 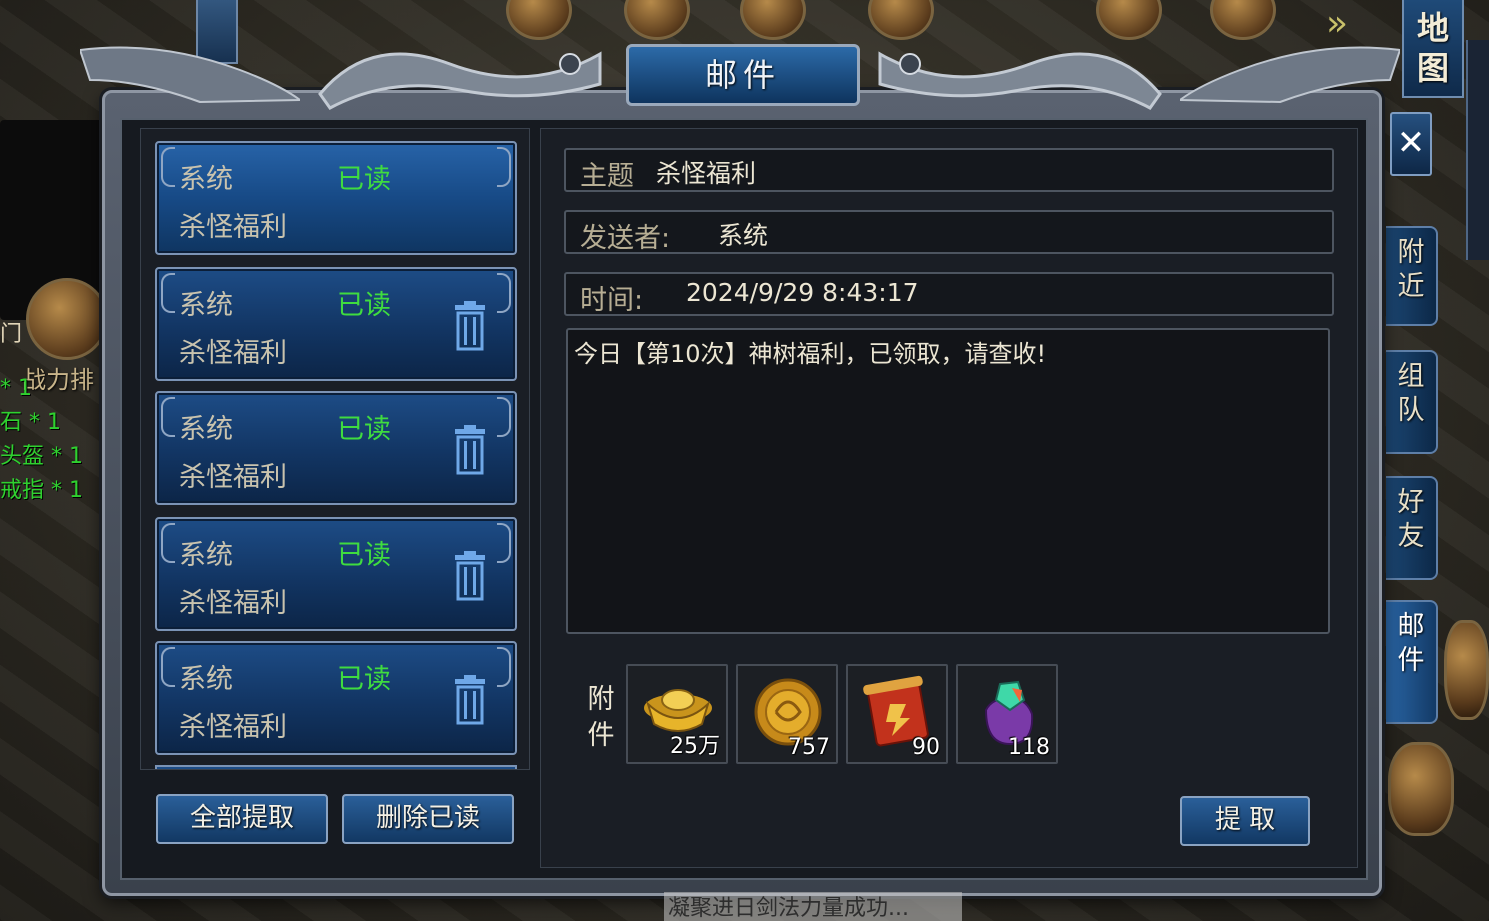 I want to click on sender-value: 系统, so click(x=743, y=235).